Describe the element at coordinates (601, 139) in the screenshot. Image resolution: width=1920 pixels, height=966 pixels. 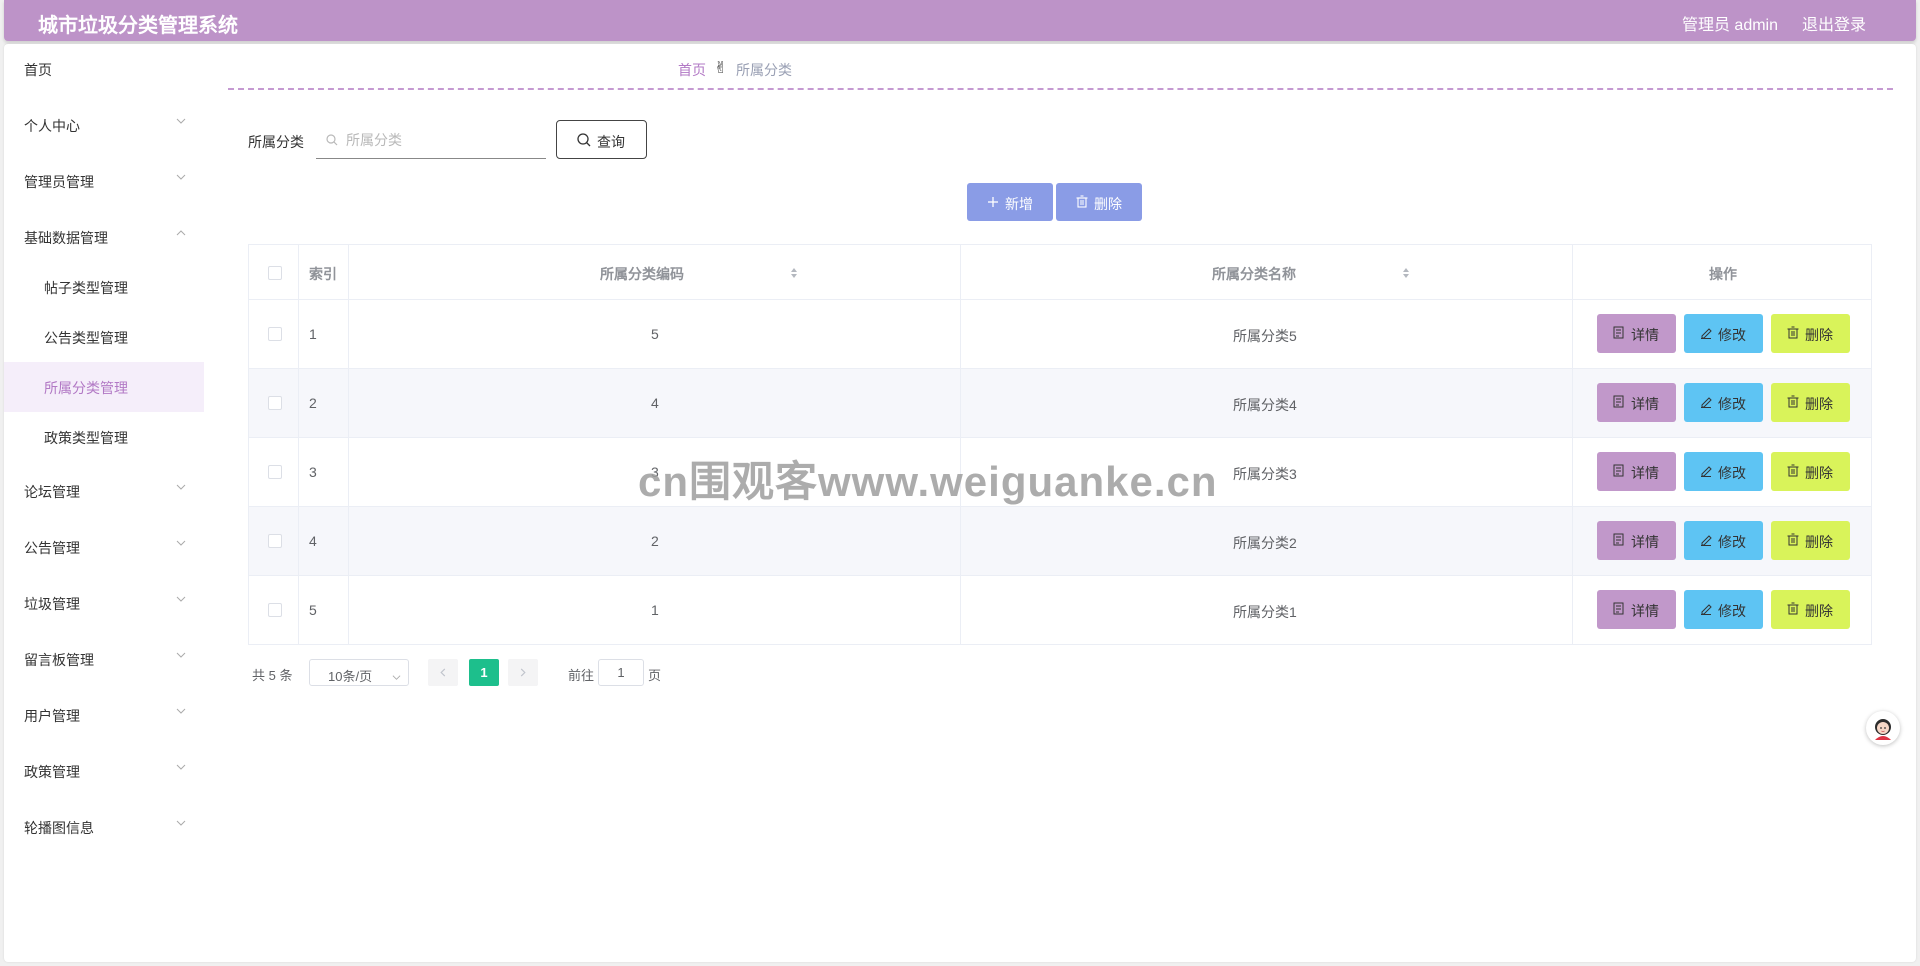
I see `query-button: 查询` at that location.